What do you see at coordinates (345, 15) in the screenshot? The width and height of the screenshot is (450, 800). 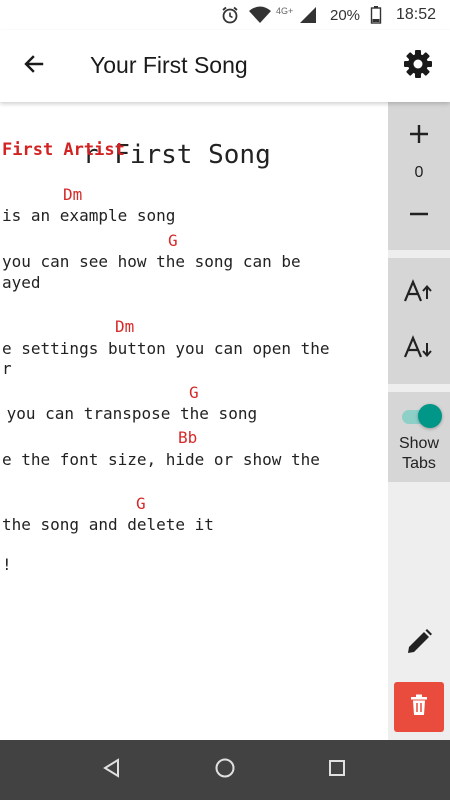 I see `battery-percent: 20%` at bounding box center [345, 15].